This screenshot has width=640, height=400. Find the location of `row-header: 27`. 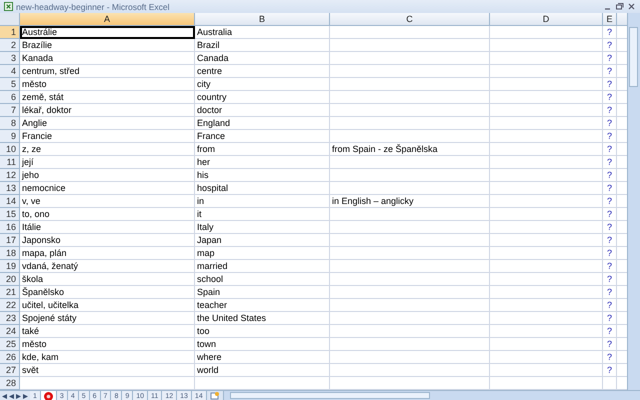

row-header: 27 is located at coordinates (10, 370).